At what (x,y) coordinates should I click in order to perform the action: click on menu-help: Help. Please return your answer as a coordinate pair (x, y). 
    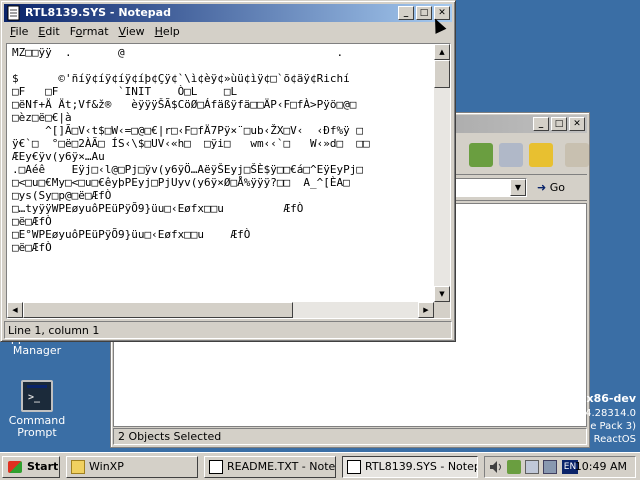
    Looking at the image, I should click on (166, 30).